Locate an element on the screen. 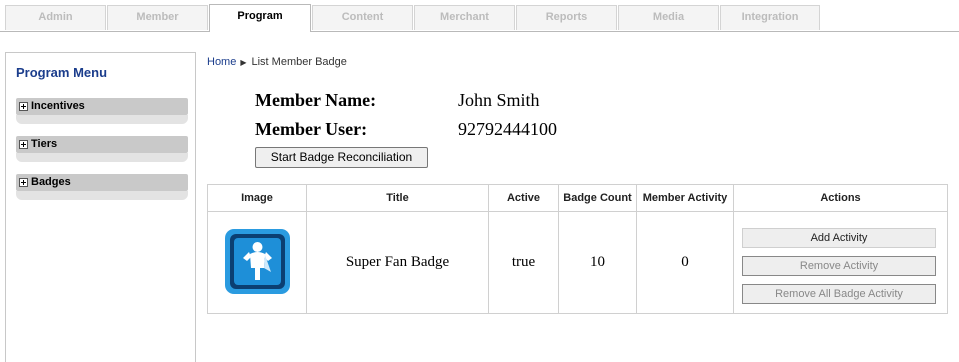 The height and width of the screenshot is (362, 959). tab-member: Member is located at coordinates (157, 17).